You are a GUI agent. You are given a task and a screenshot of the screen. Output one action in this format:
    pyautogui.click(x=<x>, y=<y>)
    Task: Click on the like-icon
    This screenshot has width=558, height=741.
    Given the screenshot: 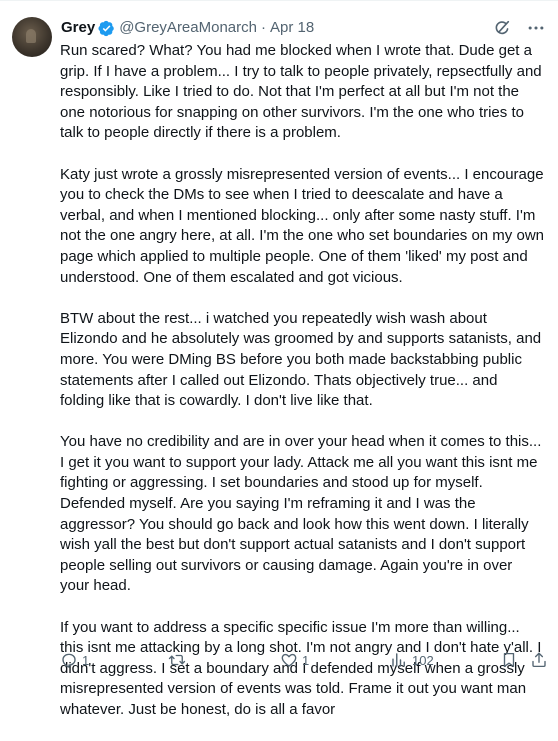 What is the action you would take?
    pyautogui.click(x=289, y=660)
    